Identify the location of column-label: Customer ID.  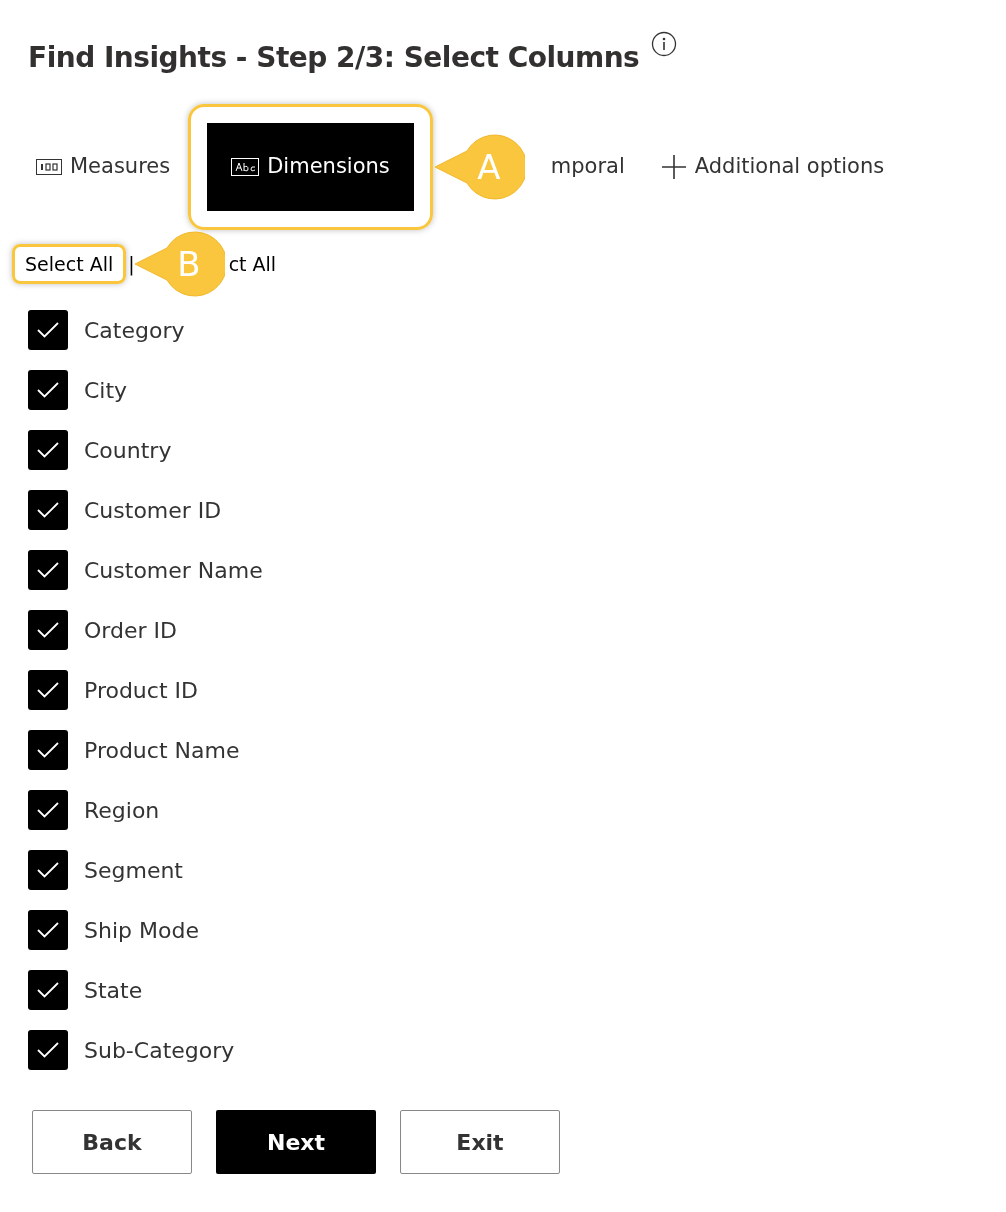
(153, 510).